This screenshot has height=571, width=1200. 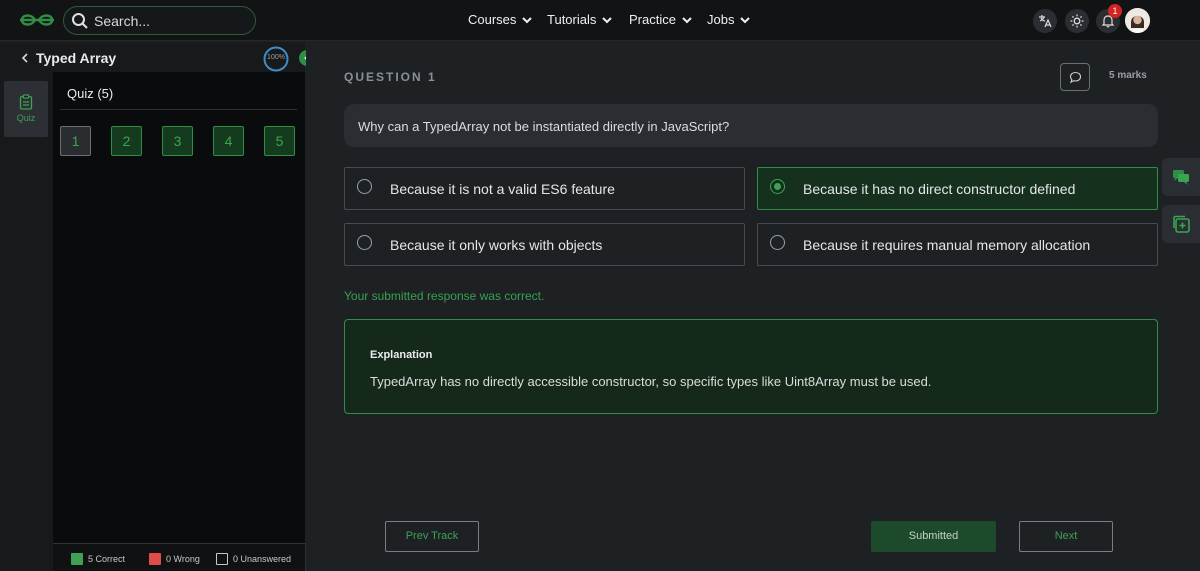 I want to click on theme-toggle-button, so click(x=1077, y=21).